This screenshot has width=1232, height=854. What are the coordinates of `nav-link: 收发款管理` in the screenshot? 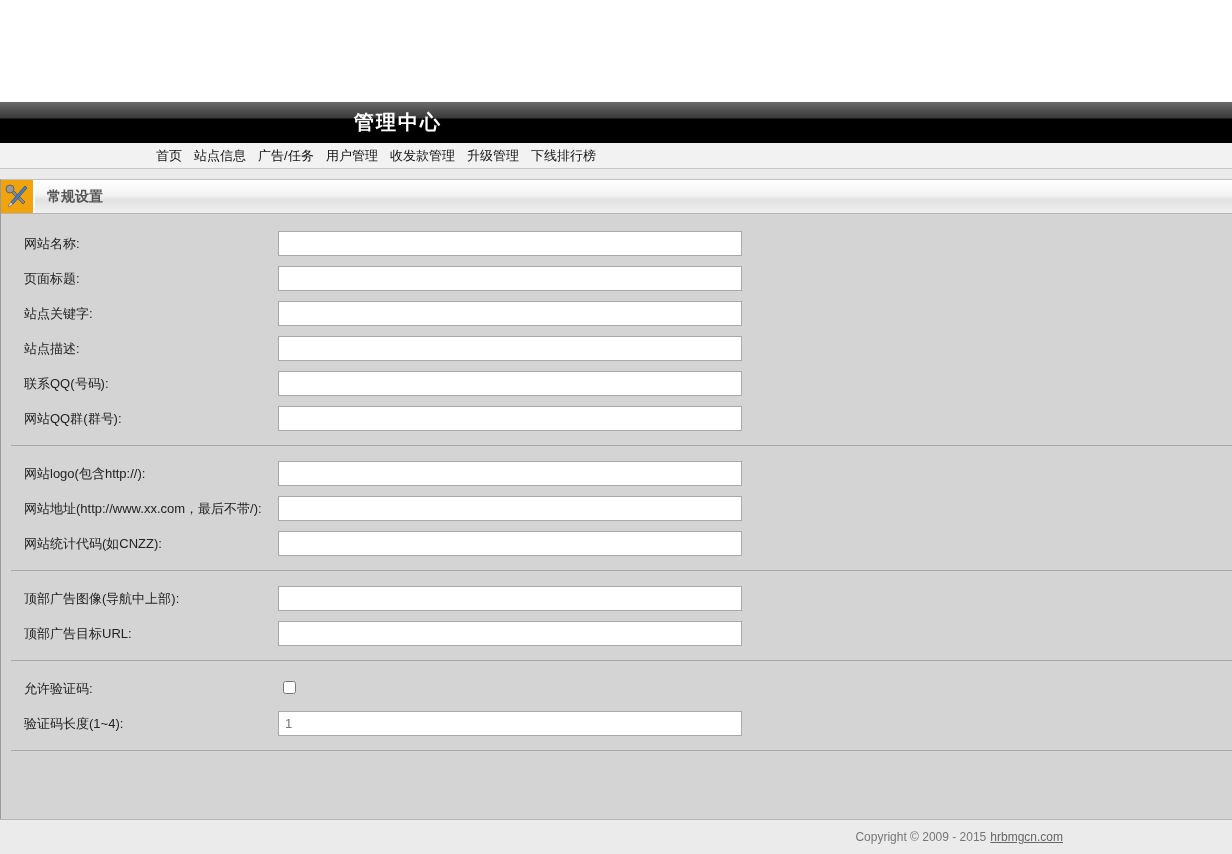 It's located at (422, 155).